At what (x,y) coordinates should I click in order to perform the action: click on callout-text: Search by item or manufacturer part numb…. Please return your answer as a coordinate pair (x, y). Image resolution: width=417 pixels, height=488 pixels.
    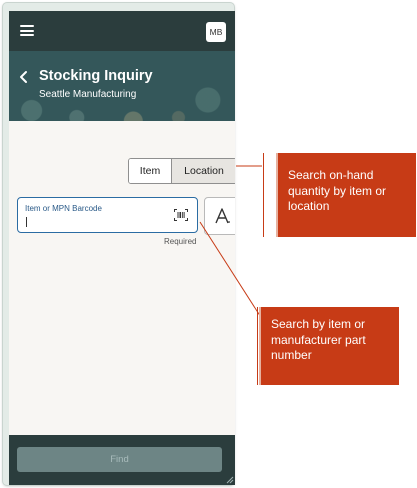
    Looking at the image, I should click on (318, 339).